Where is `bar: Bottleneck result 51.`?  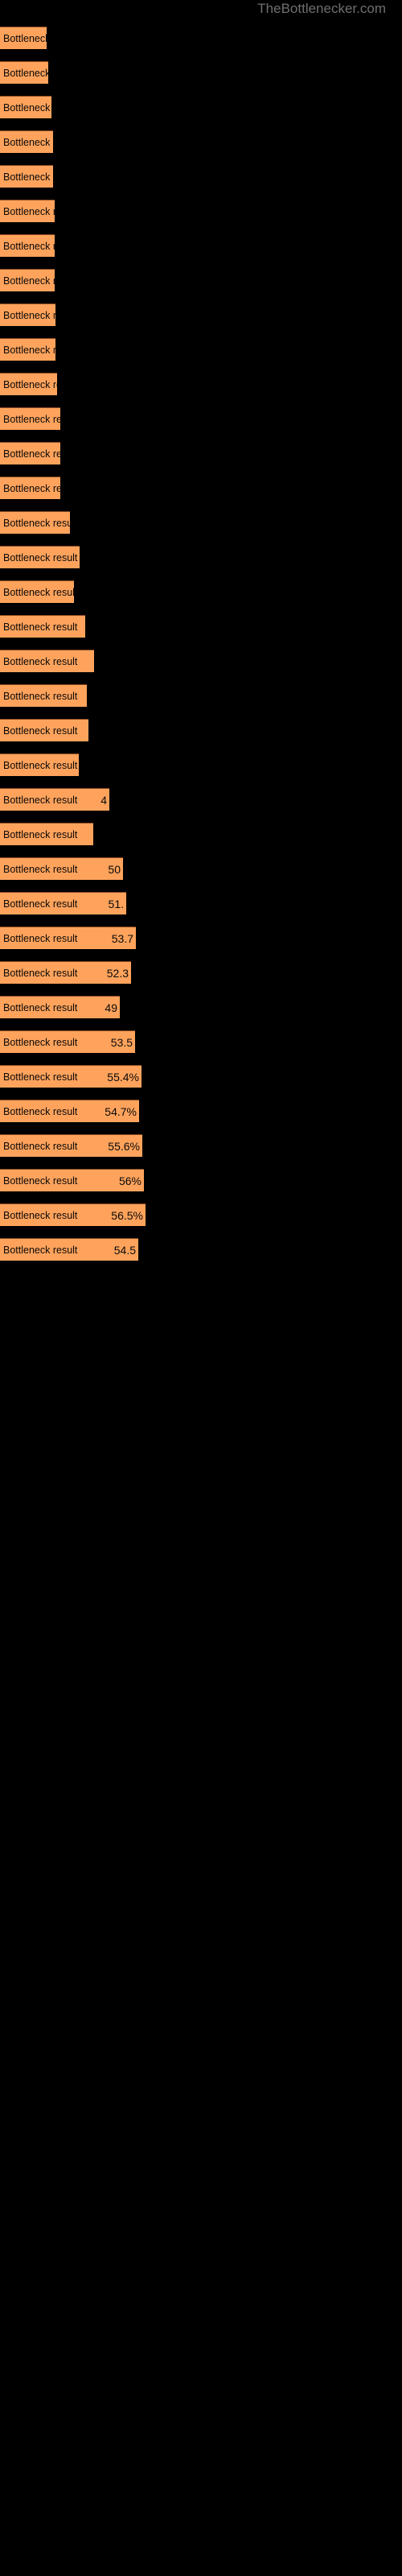
bar: Bottleneck result 51. is located at coordinates (63, 903).